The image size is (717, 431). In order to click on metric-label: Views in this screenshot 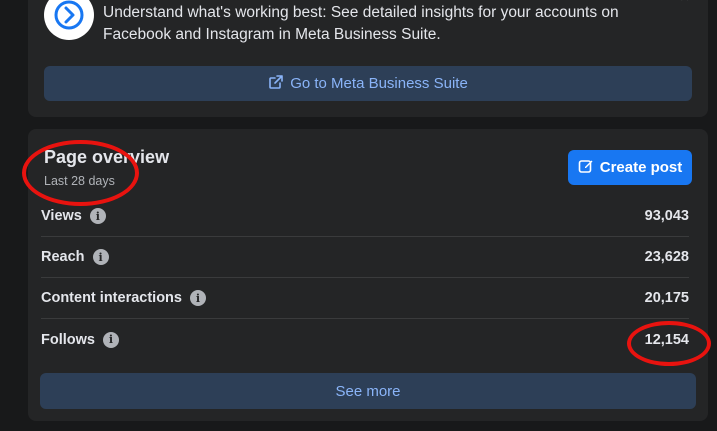, I will do `click(61, 216)`.